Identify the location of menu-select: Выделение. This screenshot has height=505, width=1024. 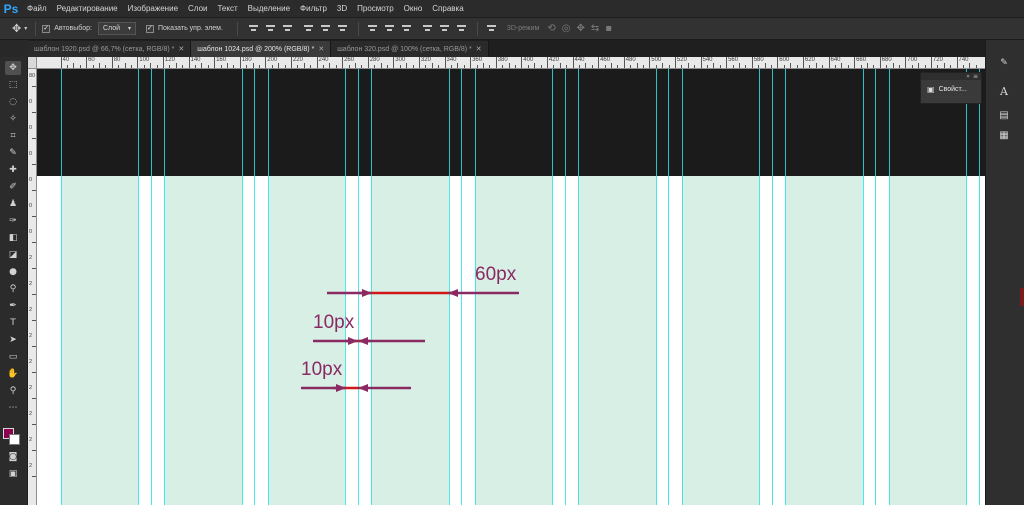
(269, 9).